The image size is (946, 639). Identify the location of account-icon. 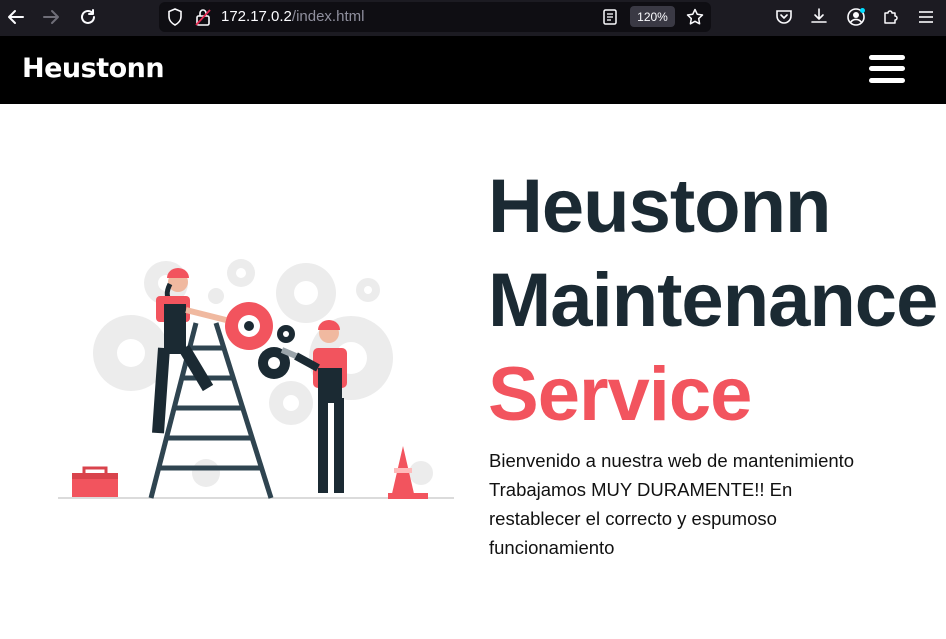
(856, 17).